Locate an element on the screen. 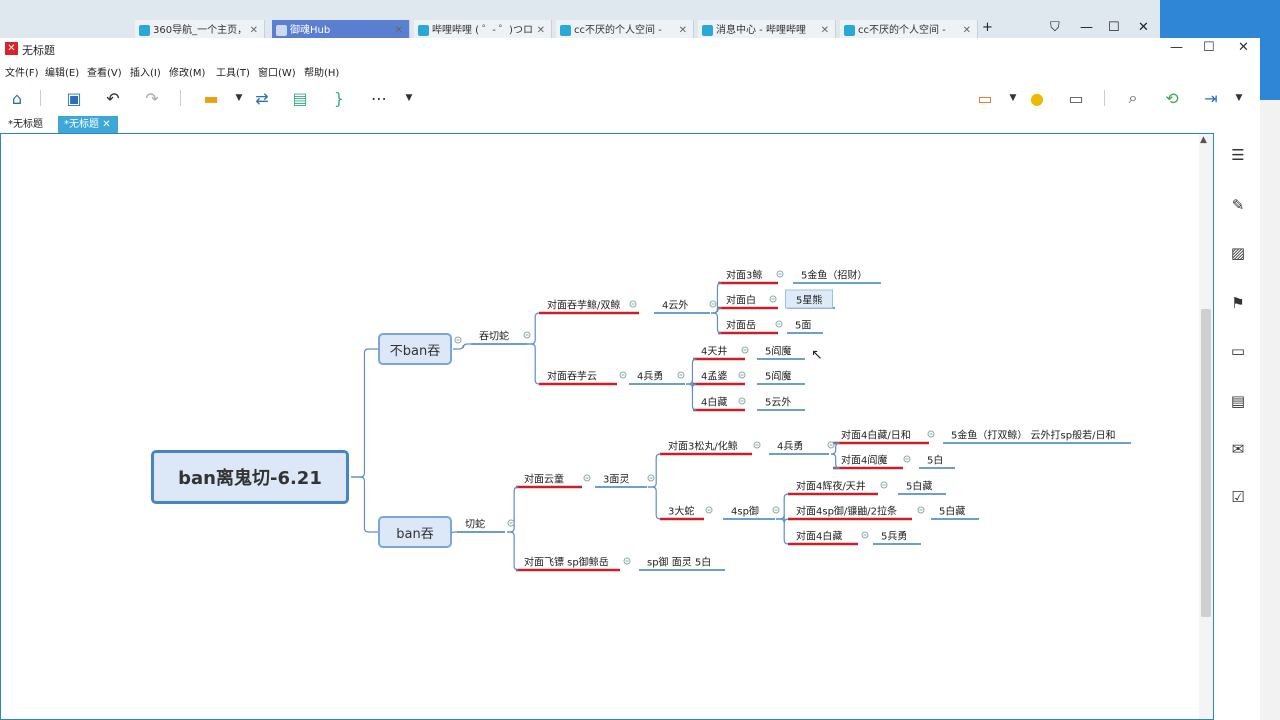 Image resolution: width=1280 pixels, height=720 pixels. shirt-icon: ⛉ is located at coordinates (1055, 27).